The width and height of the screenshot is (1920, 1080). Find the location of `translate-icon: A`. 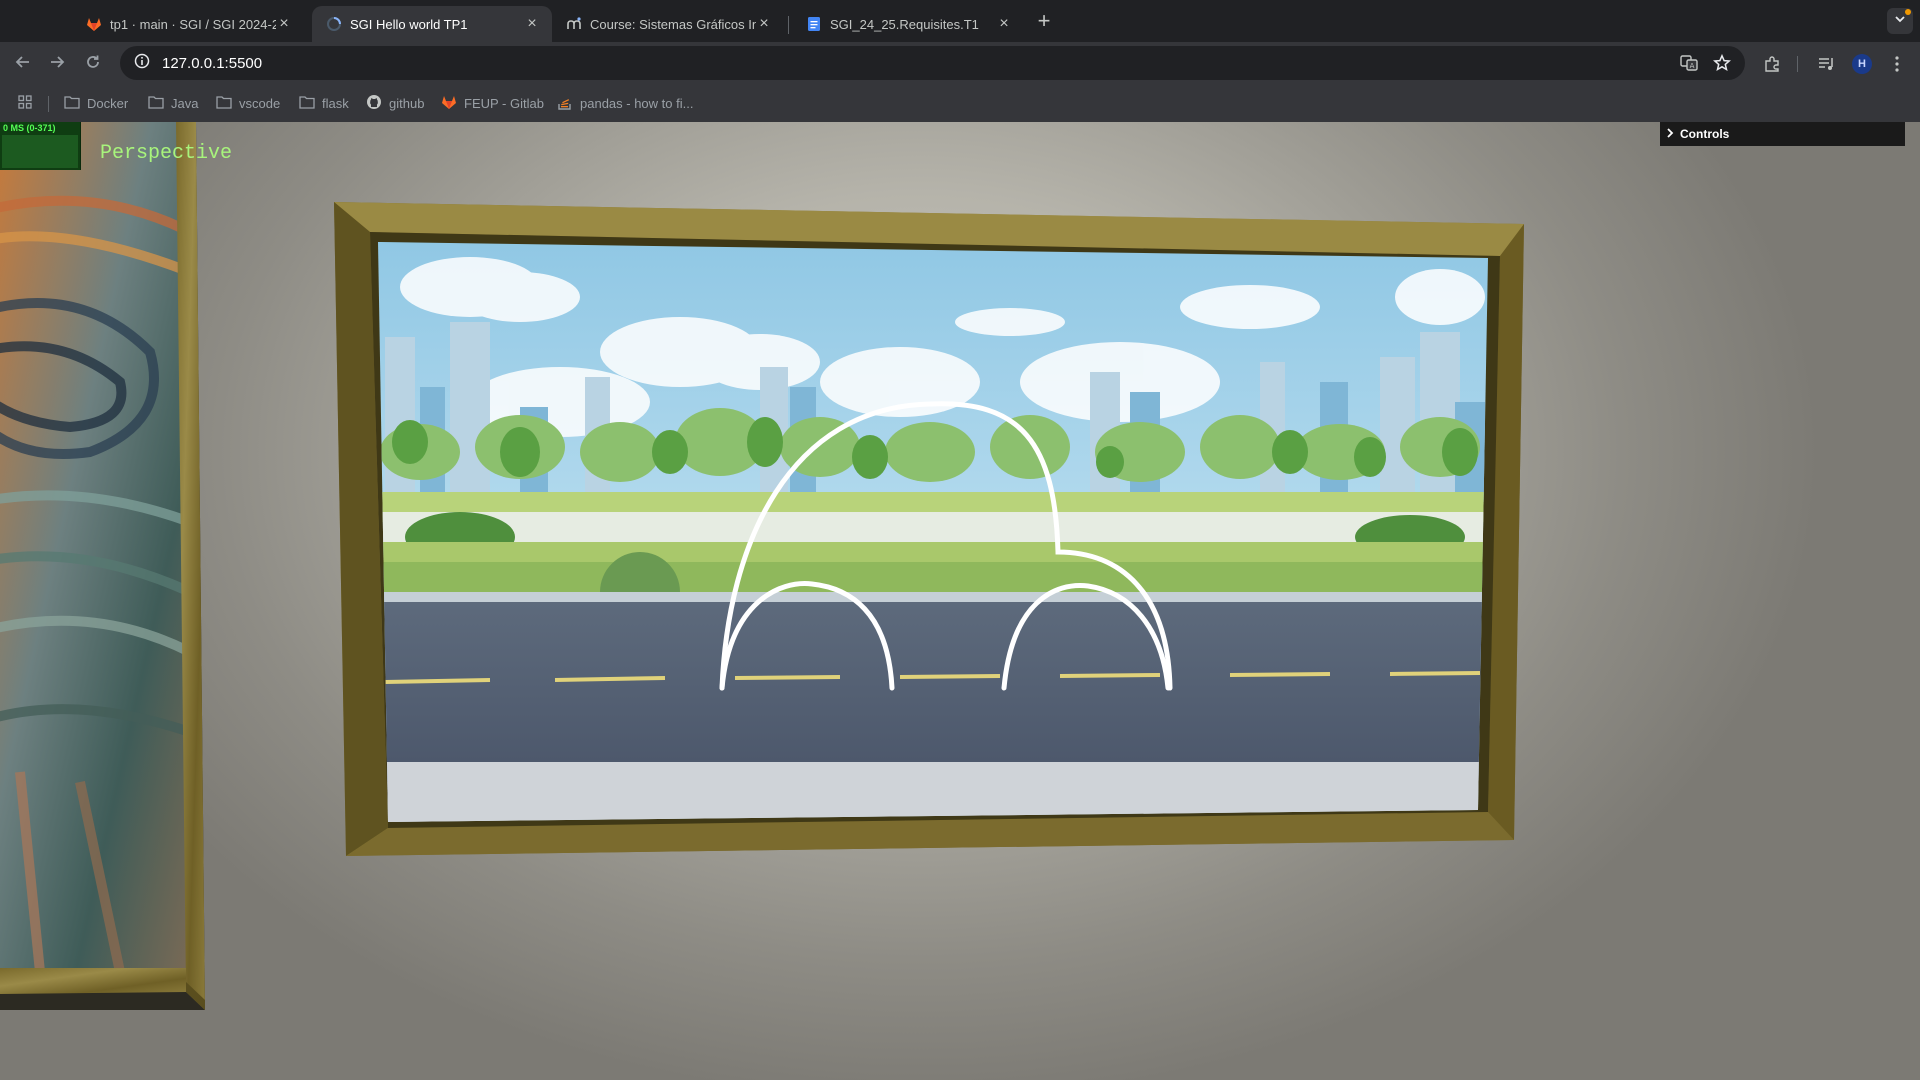

translate-icon: A is located at coordinates (1689, 63).